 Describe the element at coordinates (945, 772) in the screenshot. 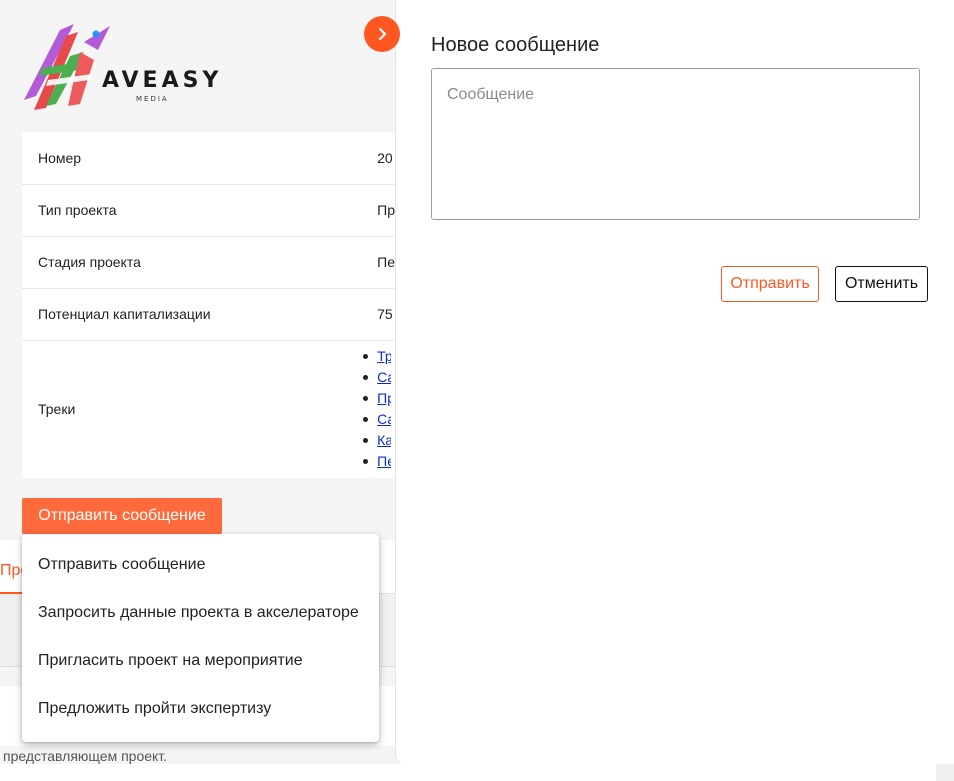

I see `scroll-corner` at that location.